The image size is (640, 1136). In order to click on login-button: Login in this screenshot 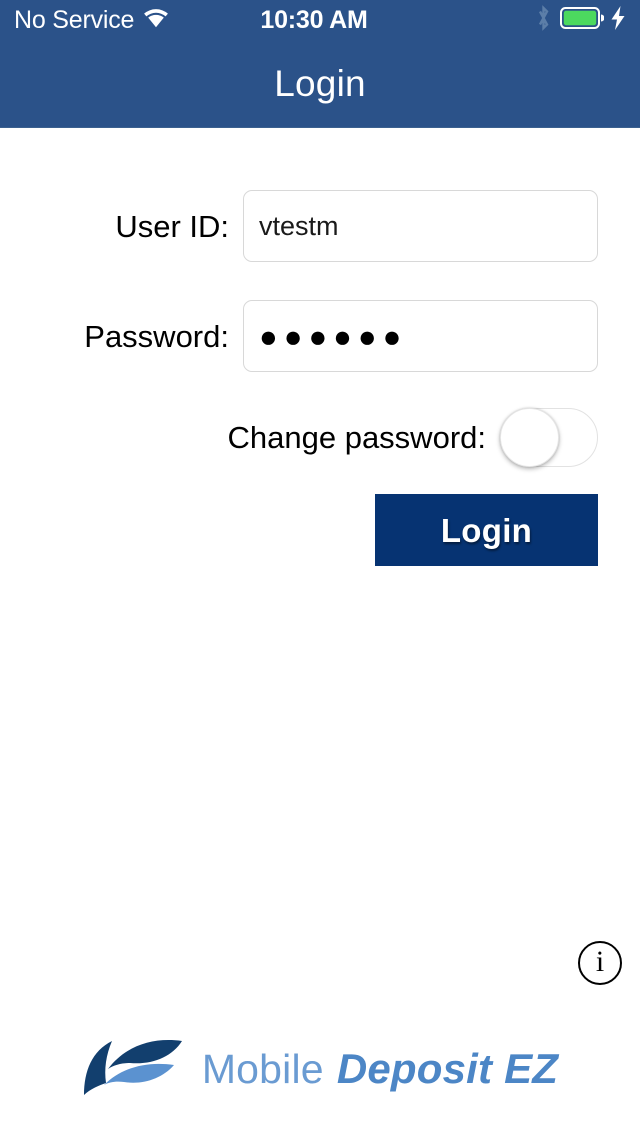, I will do `click(486, 530)`.